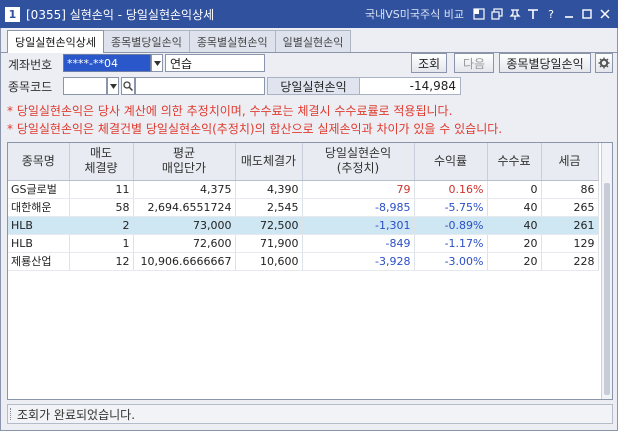  I want to click on stock-search-button, so click(128, 86).